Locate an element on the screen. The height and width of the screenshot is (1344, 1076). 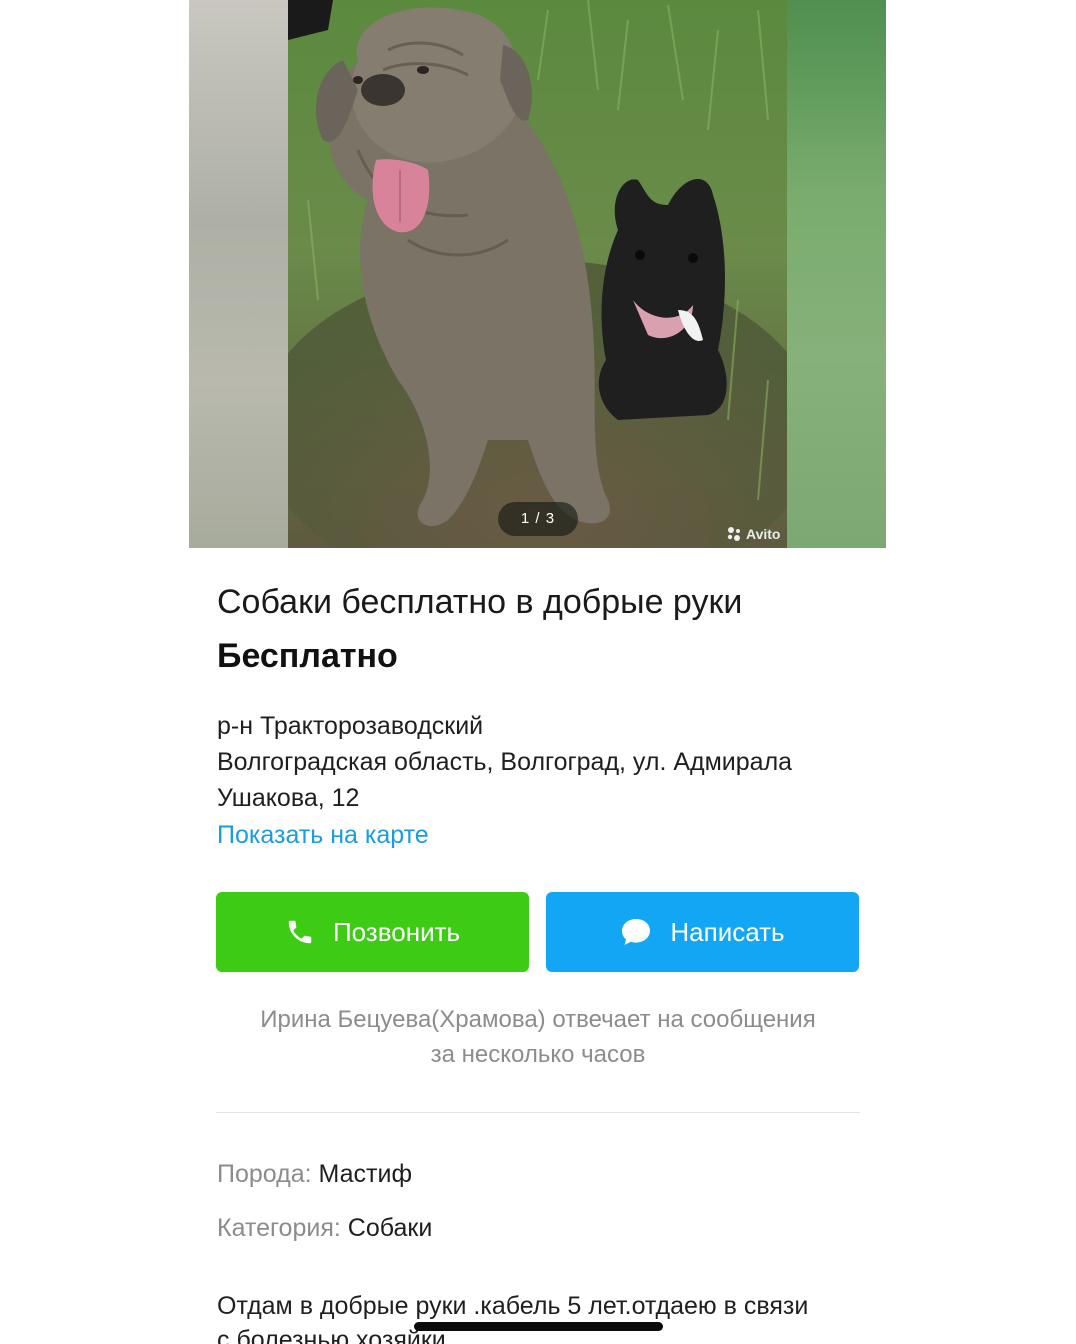
call-button-label: Позвонить is located at coordinates (396, 931).